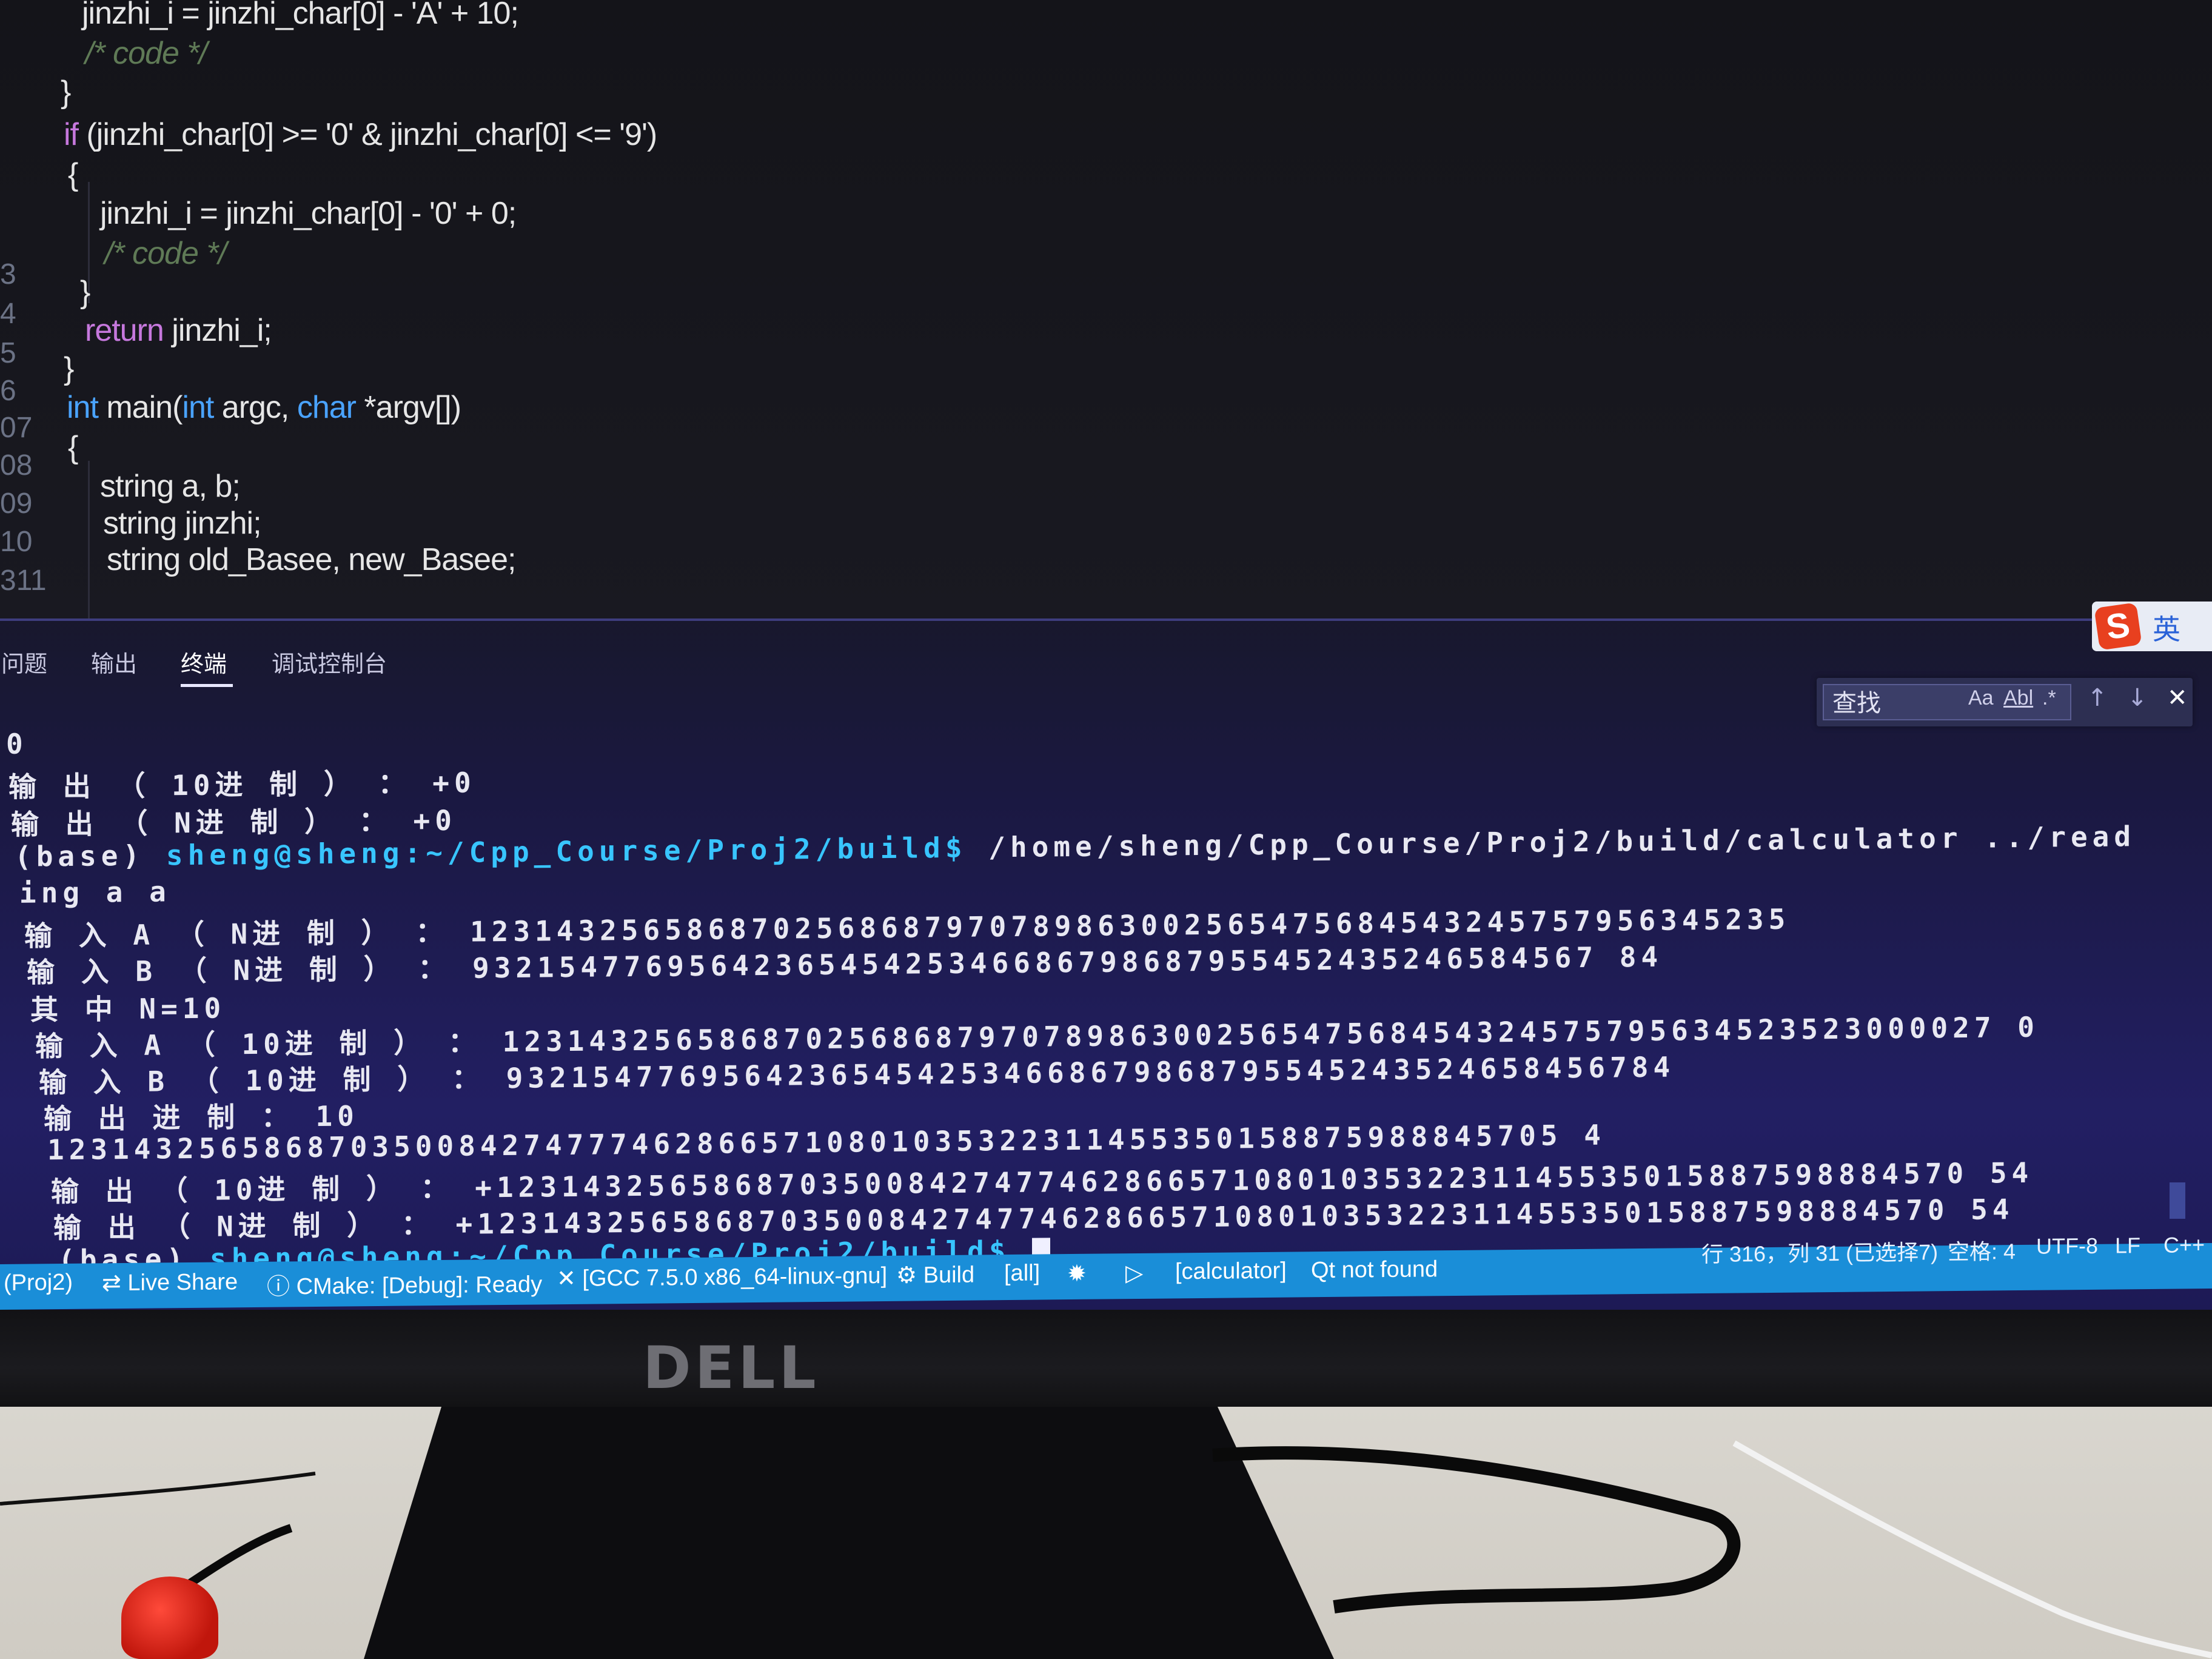 Image resolution: width=2212 pixels, height=1659 pixels. I want to click on status-encoding: UTF-8, so click(2067, 1246).